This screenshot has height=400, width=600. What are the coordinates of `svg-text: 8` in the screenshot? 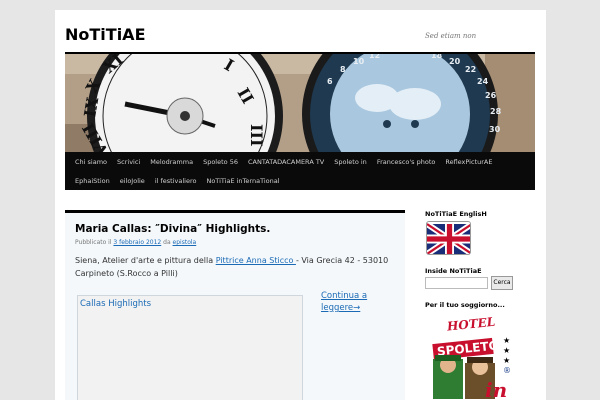 It's located at (343, 69).